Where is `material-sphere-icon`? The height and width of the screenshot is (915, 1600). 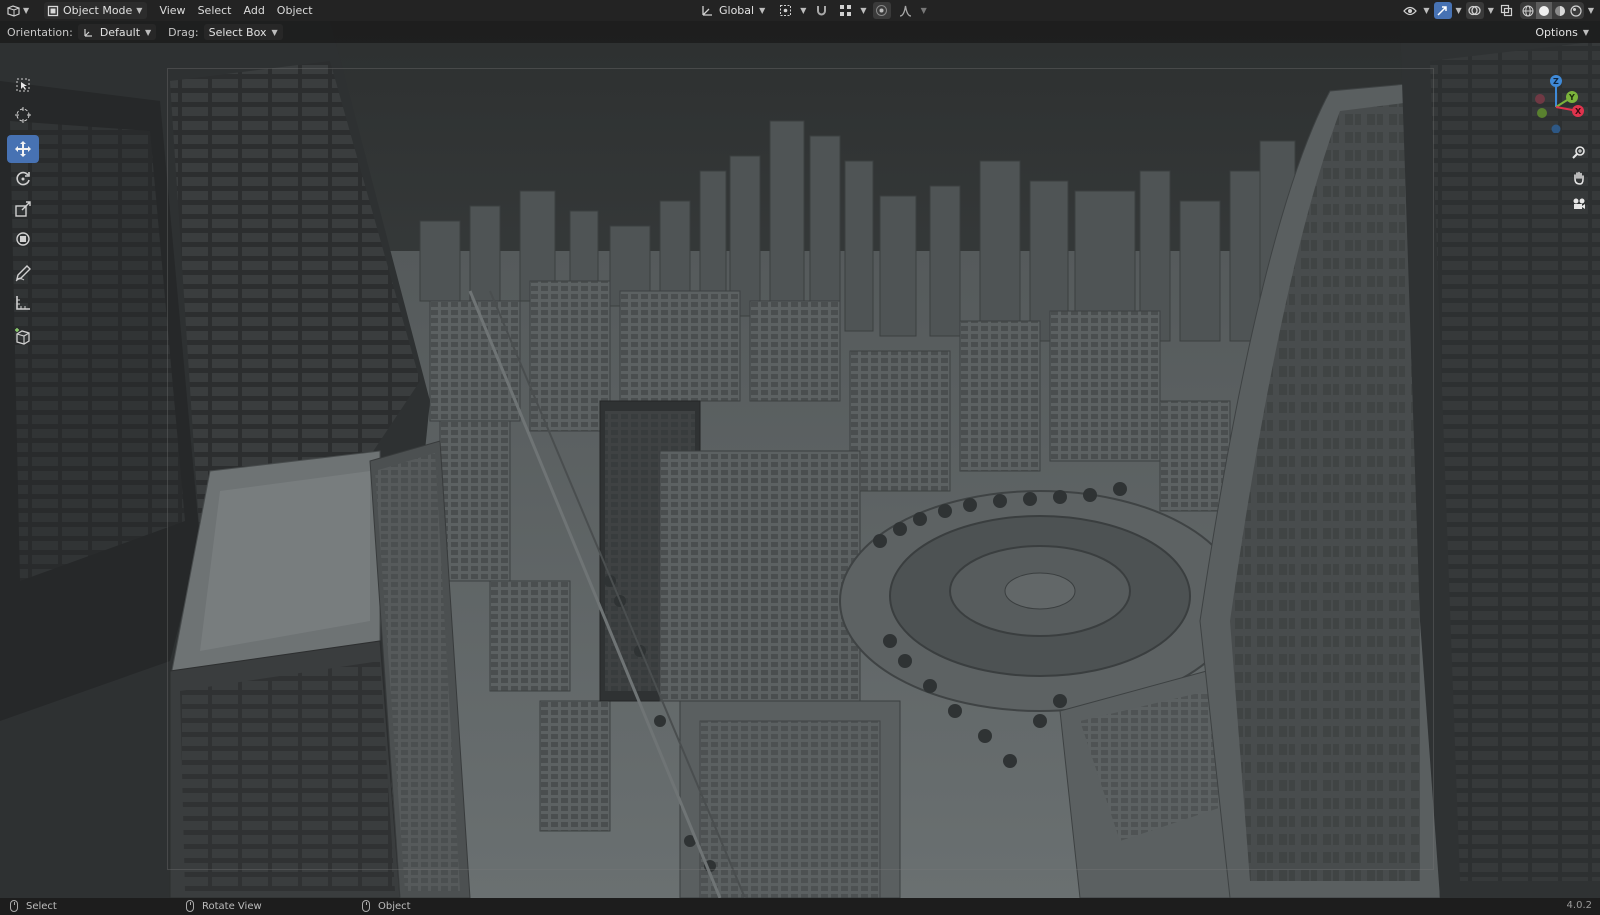 material-sphere-icon is located at coordinates (1559, 10).